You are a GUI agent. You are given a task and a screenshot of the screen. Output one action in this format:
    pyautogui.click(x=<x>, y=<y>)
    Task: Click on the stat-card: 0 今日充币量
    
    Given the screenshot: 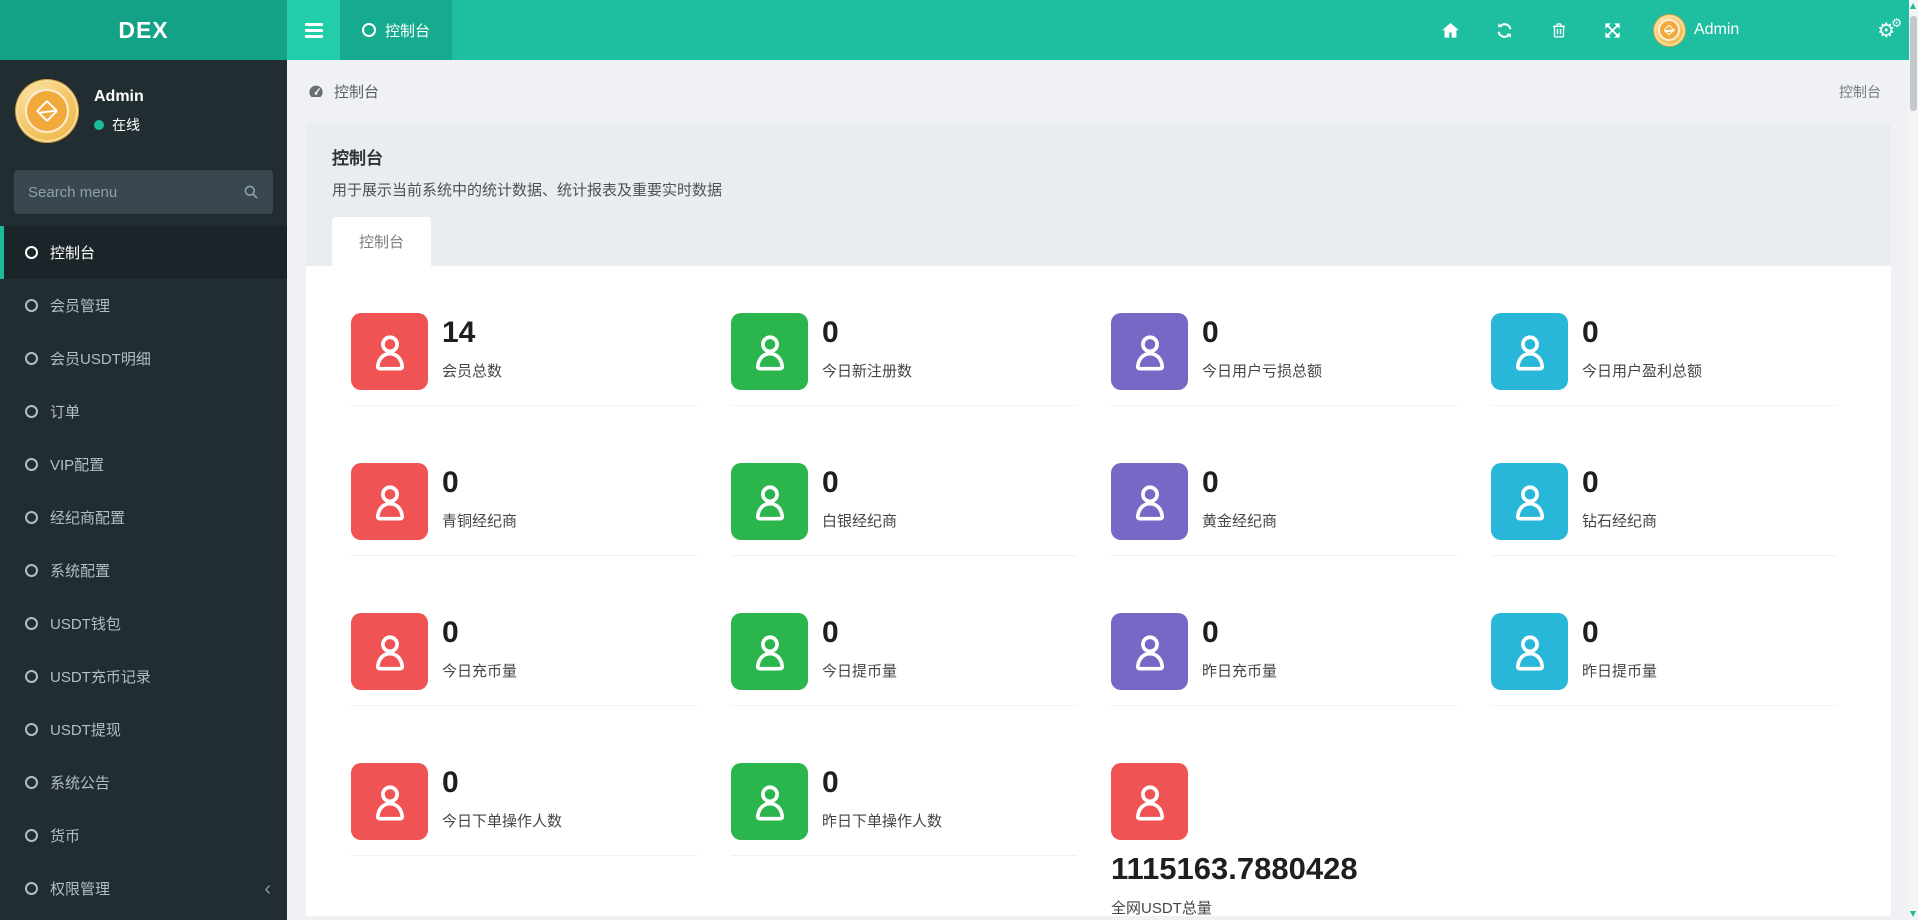 What is the action you would take?
    pyautogui.click(x=541, y=688)
    